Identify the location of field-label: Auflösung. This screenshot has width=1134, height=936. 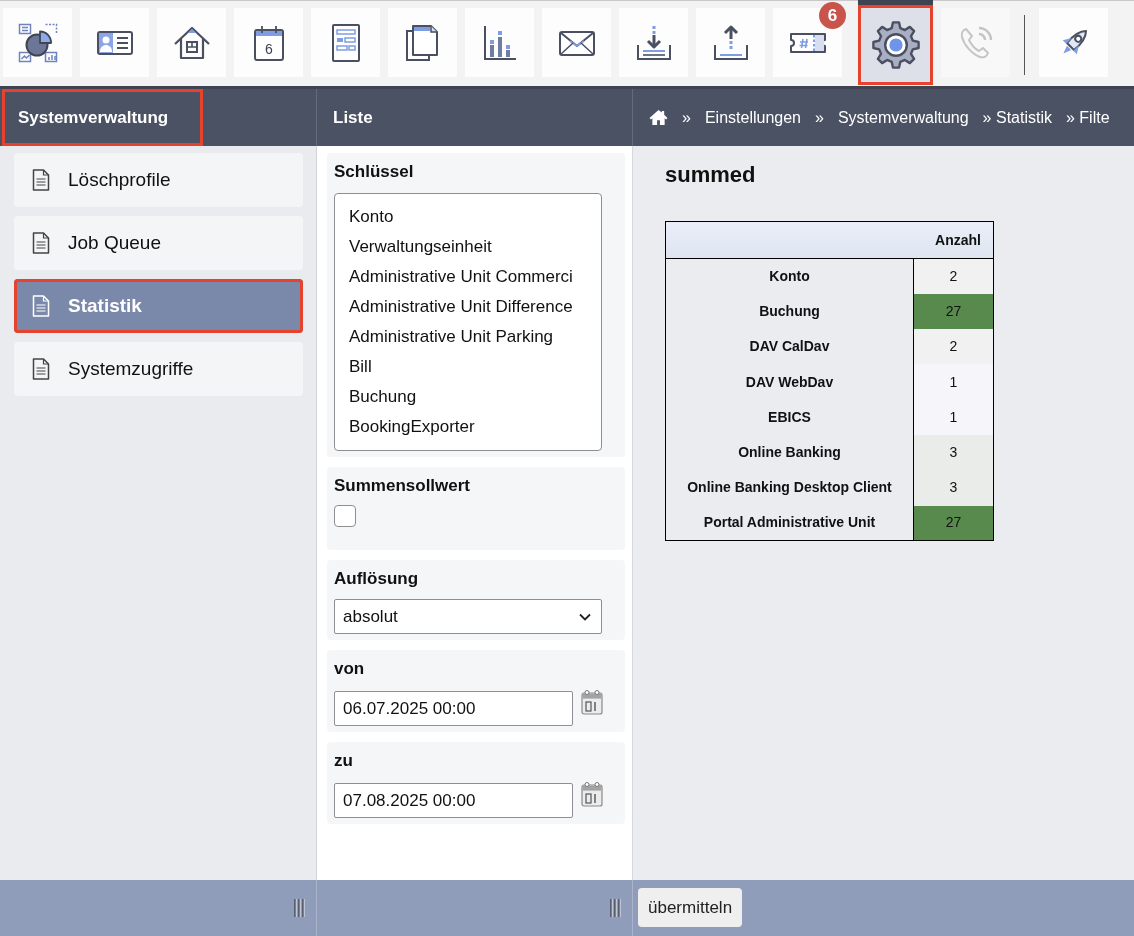
(377, 579).